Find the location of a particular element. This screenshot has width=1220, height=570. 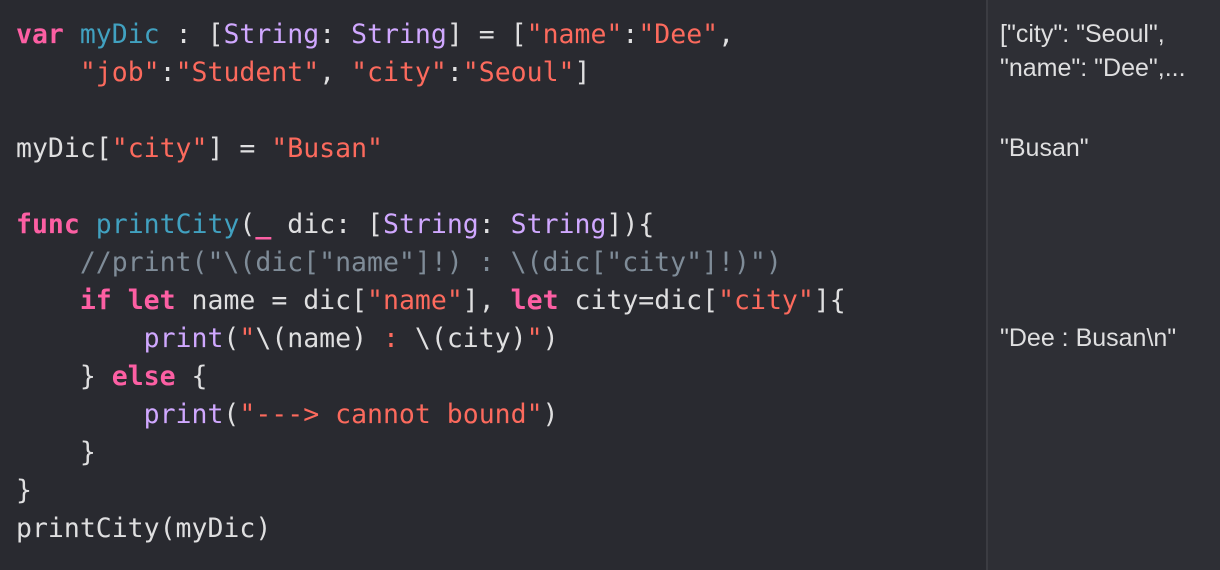

string-token: "Seoul" is located at coordinates (518, 72).